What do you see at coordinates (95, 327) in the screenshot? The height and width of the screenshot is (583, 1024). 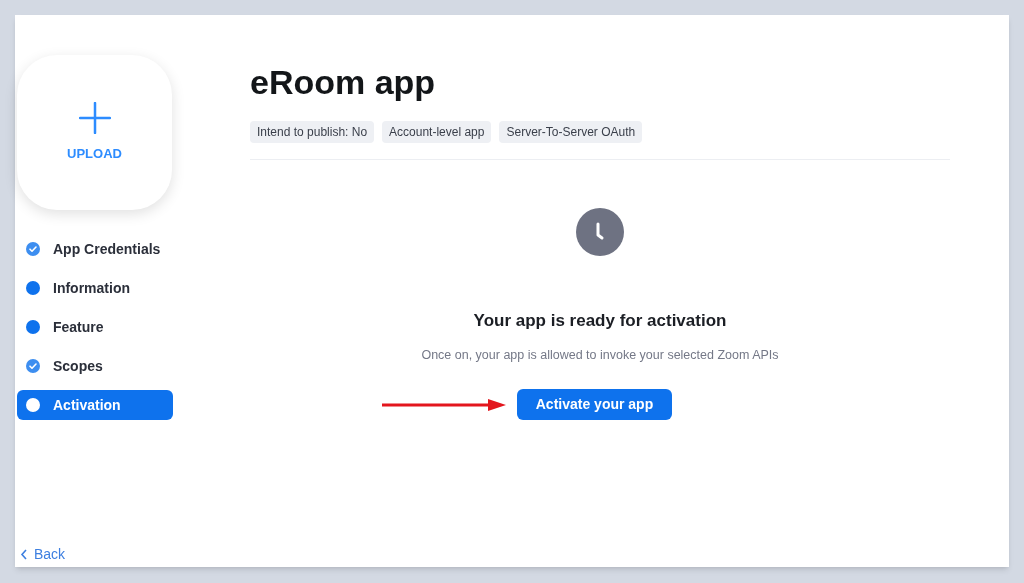 I see `step-item: Feature` at bounding box center [95, 327].